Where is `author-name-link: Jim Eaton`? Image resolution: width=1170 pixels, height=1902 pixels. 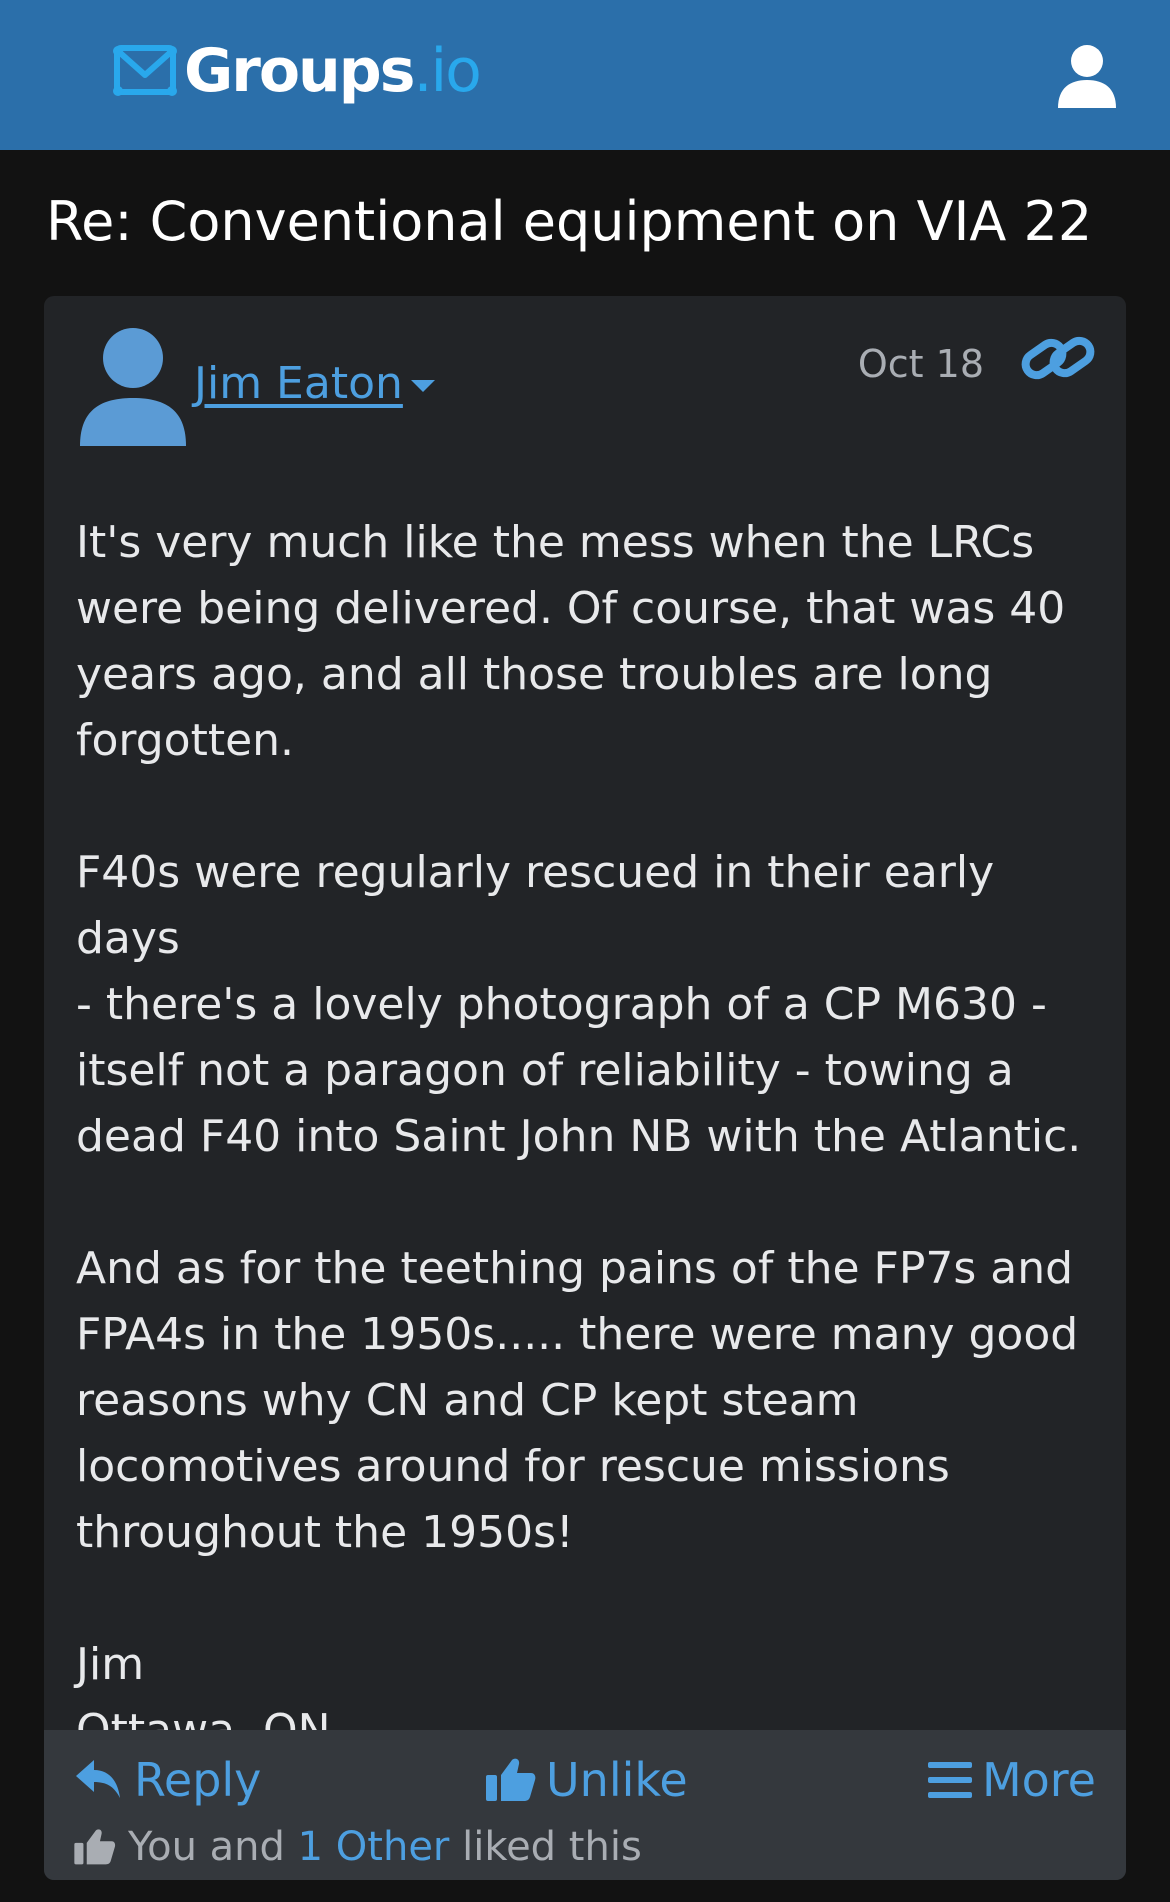 author-name-link: Jim Eaton is located at coordinates (298, 383).